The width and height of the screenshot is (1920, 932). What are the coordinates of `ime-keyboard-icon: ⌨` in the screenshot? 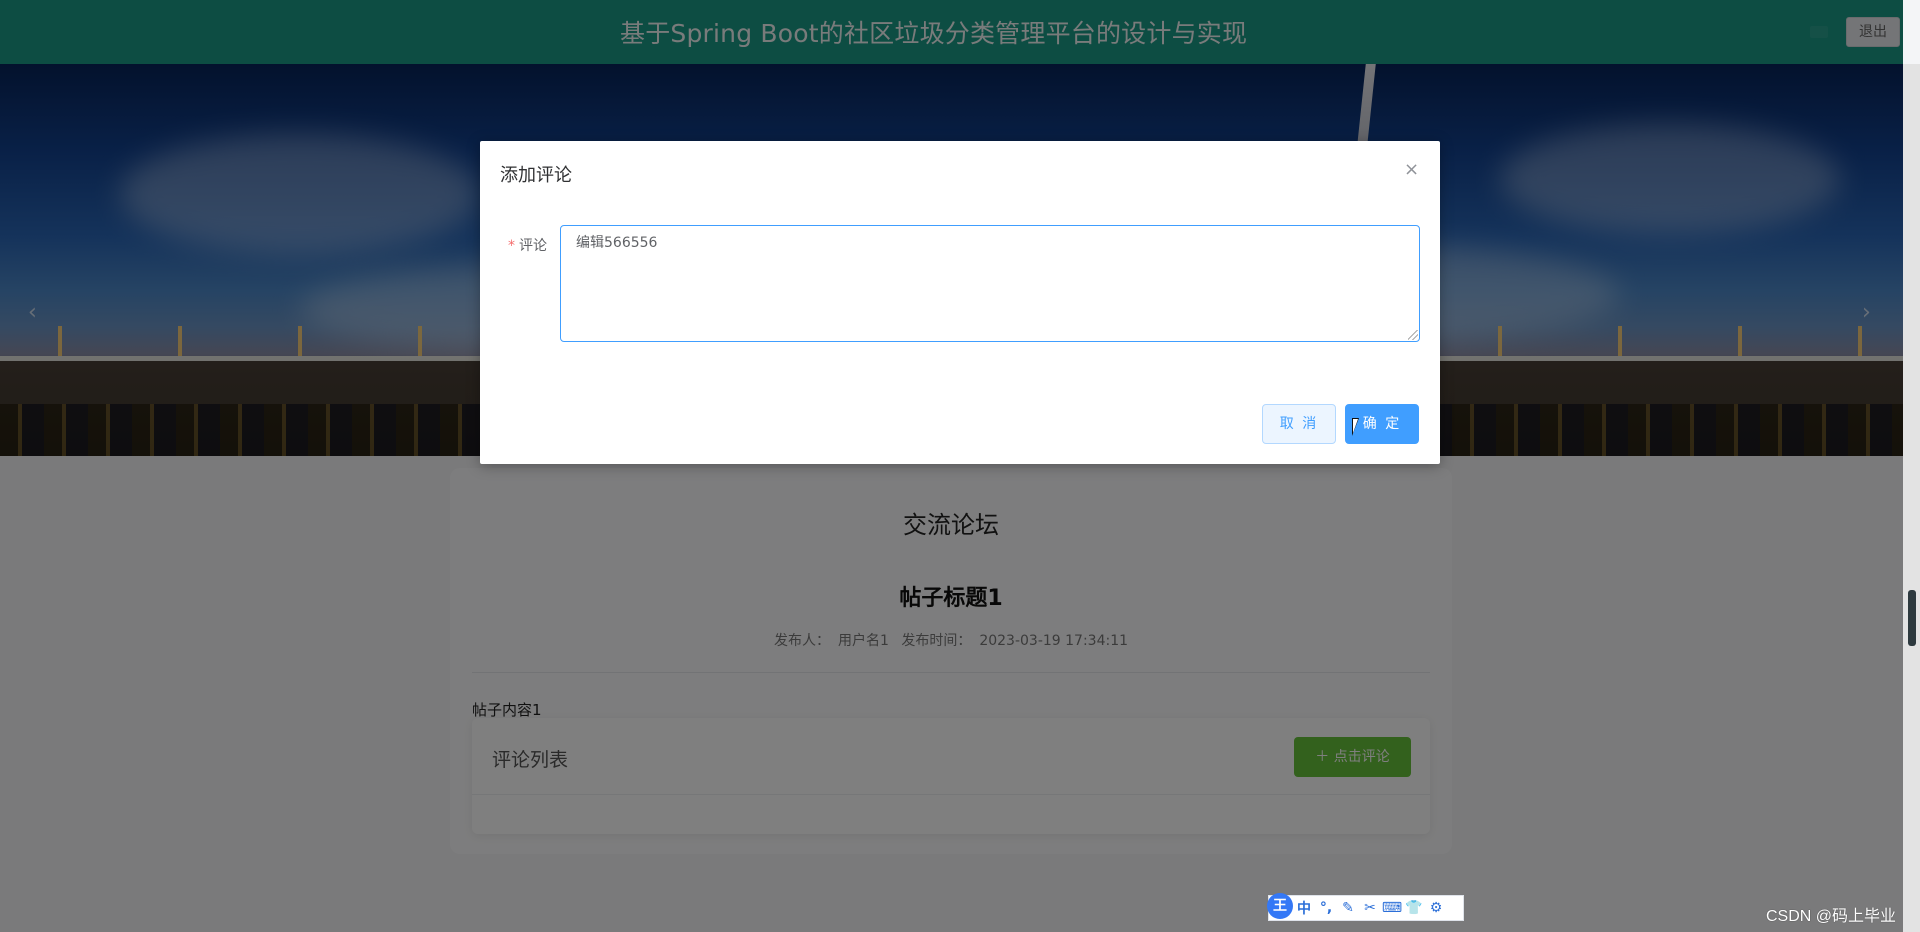 It's located at (1392, 908).